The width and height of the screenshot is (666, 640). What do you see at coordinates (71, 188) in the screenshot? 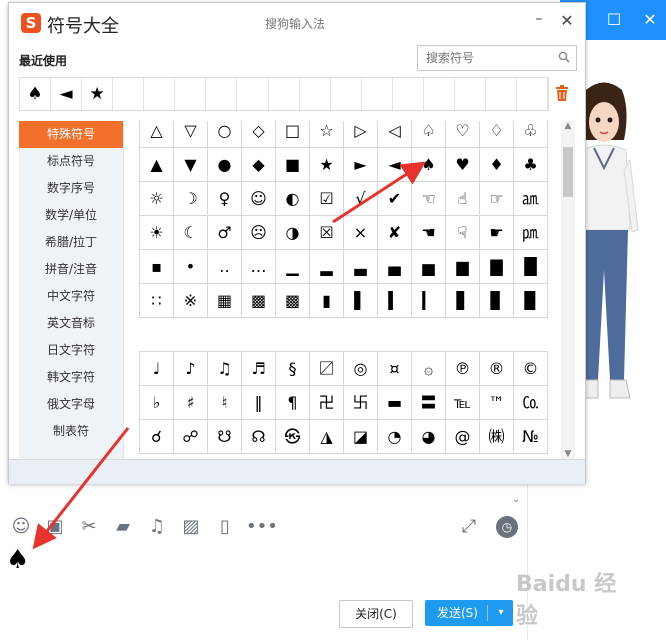
I see `category-item: 数字序号` at bounding box center [71, 188].